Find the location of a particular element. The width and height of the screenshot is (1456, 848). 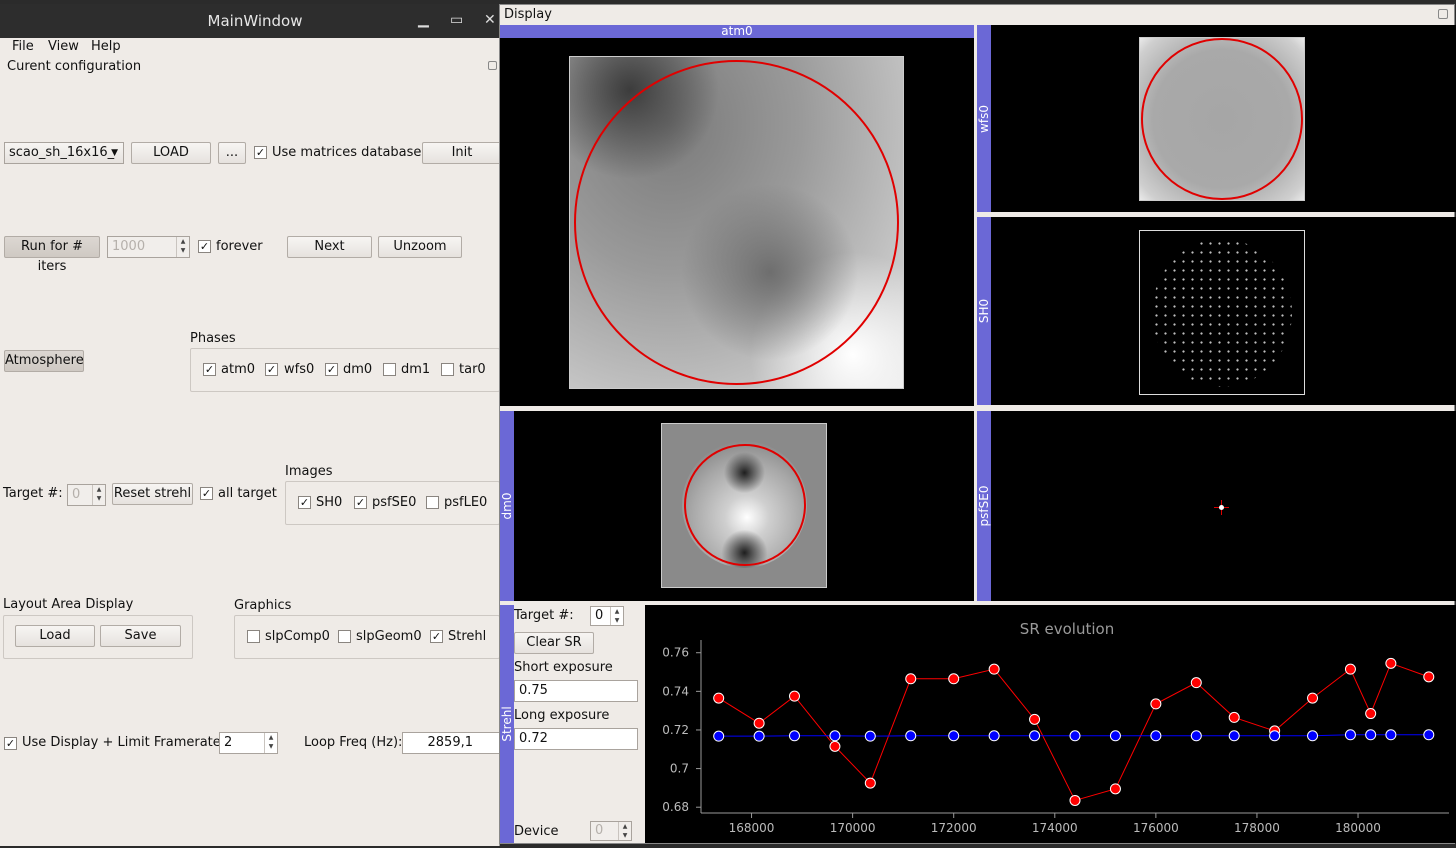

next-button: Next is located at coordinates (329, 247).